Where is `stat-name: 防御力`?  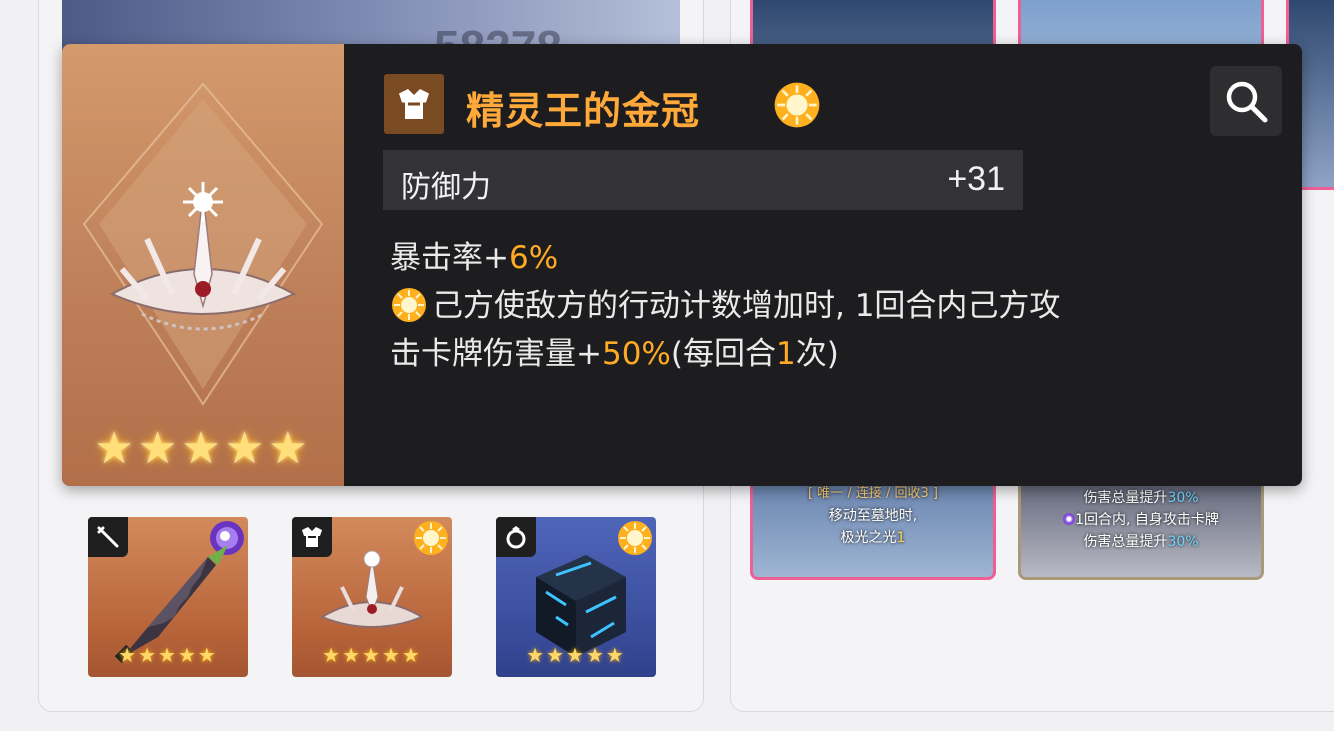 stat-name: 防御力 is located at coordinates (446, 187).